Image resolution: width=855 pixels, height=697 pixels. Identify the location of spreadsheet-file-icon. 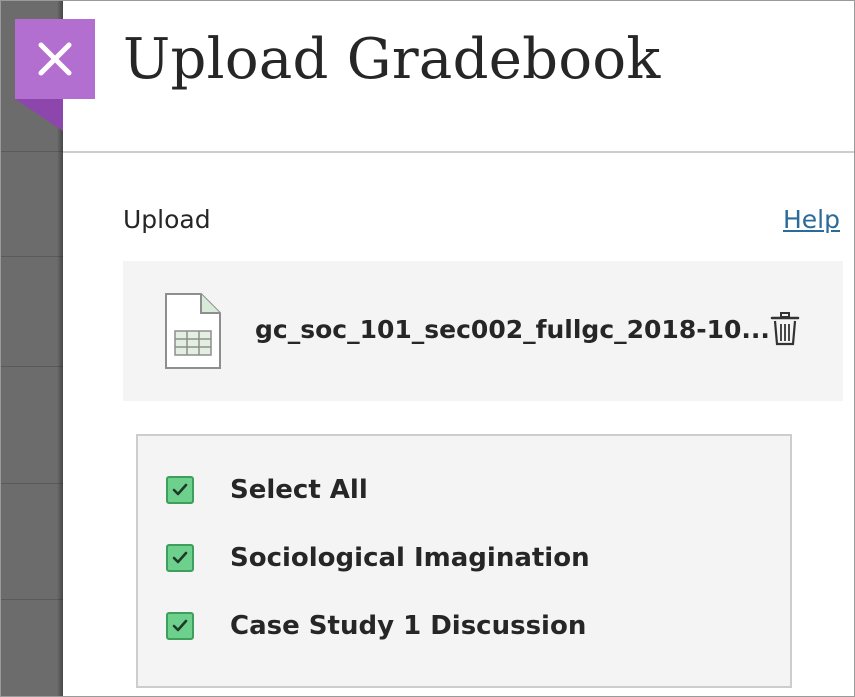
(193, 331).